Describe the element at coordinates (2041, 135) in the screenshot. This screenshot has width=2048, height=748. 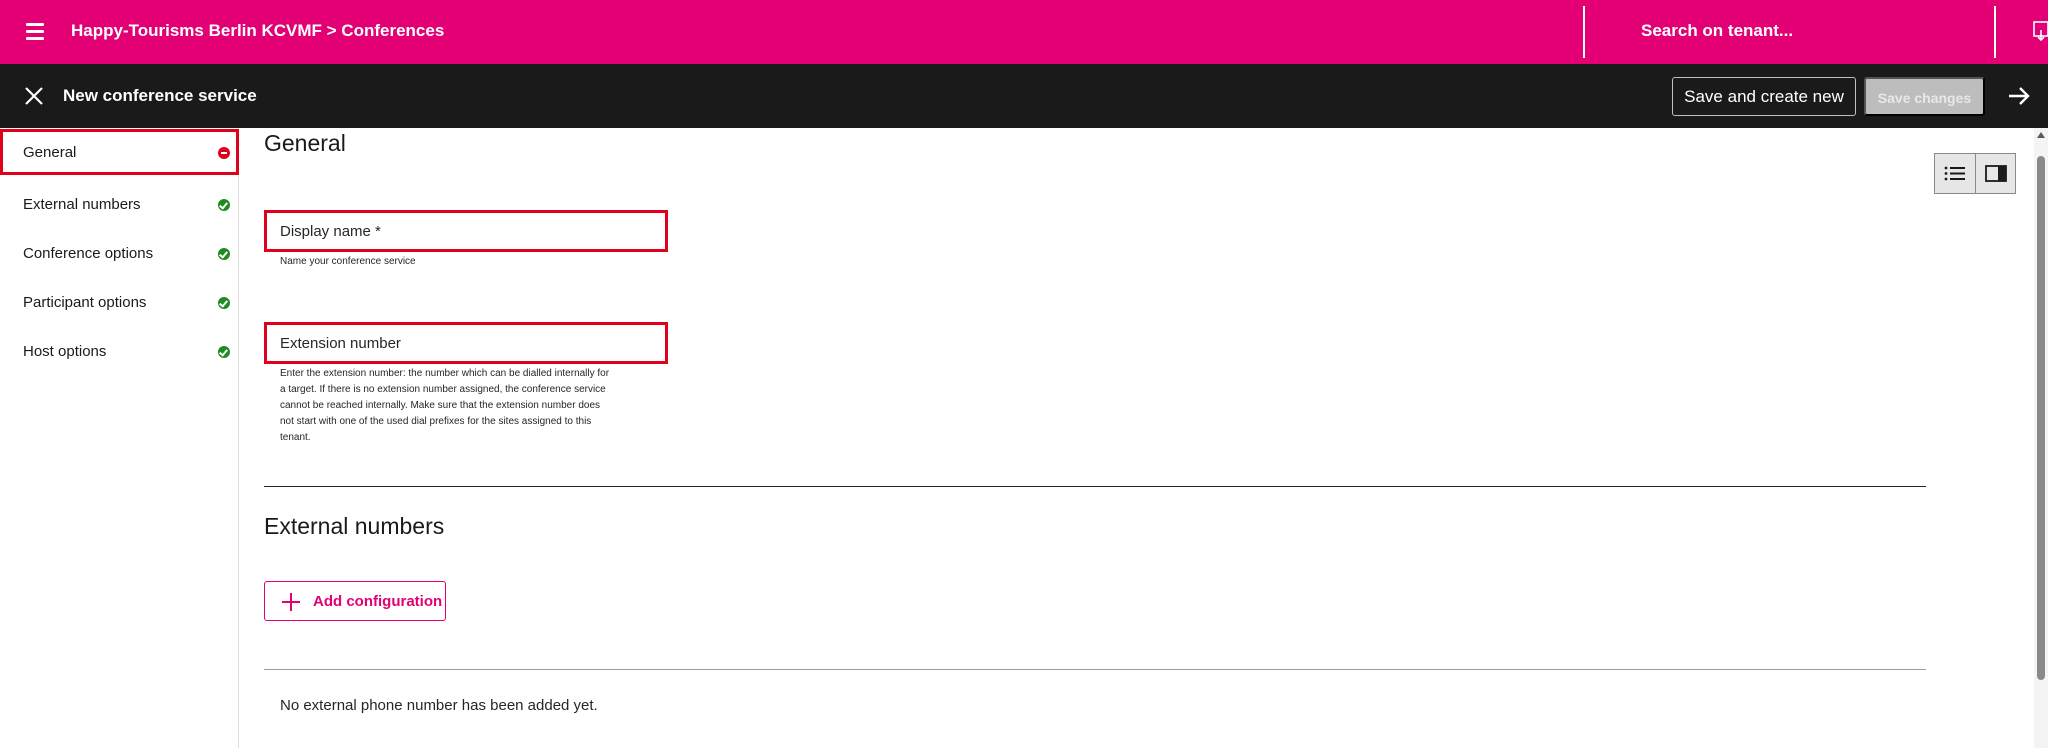
I see `scroll-up-icon` at that location.